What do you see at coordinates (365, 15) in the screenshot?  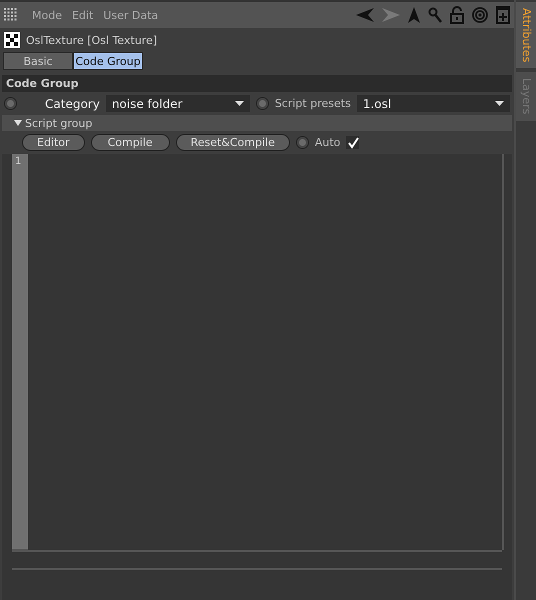 I see `back-arrow-icon` at bounding box center [365, 15].